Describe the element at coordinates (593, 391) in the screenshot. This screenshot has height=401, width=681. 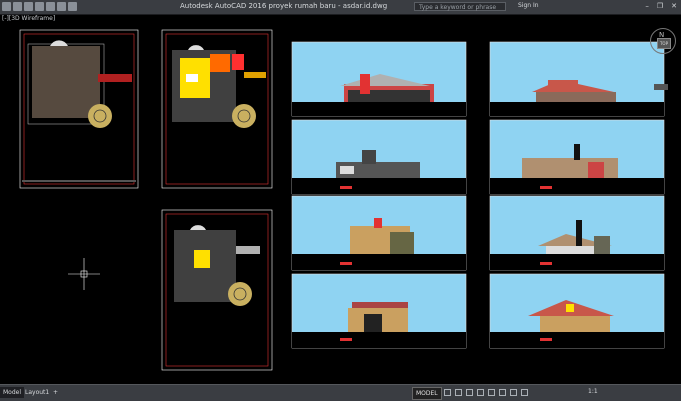
I see `annotation-scale: 1:1` at that location.